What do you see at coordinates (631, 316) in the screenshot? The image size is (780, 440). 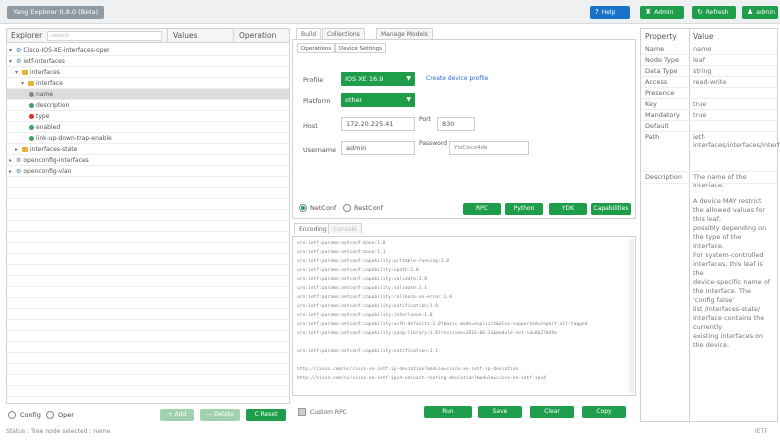 I see `scrollbar` at bounding box center [631, 316].